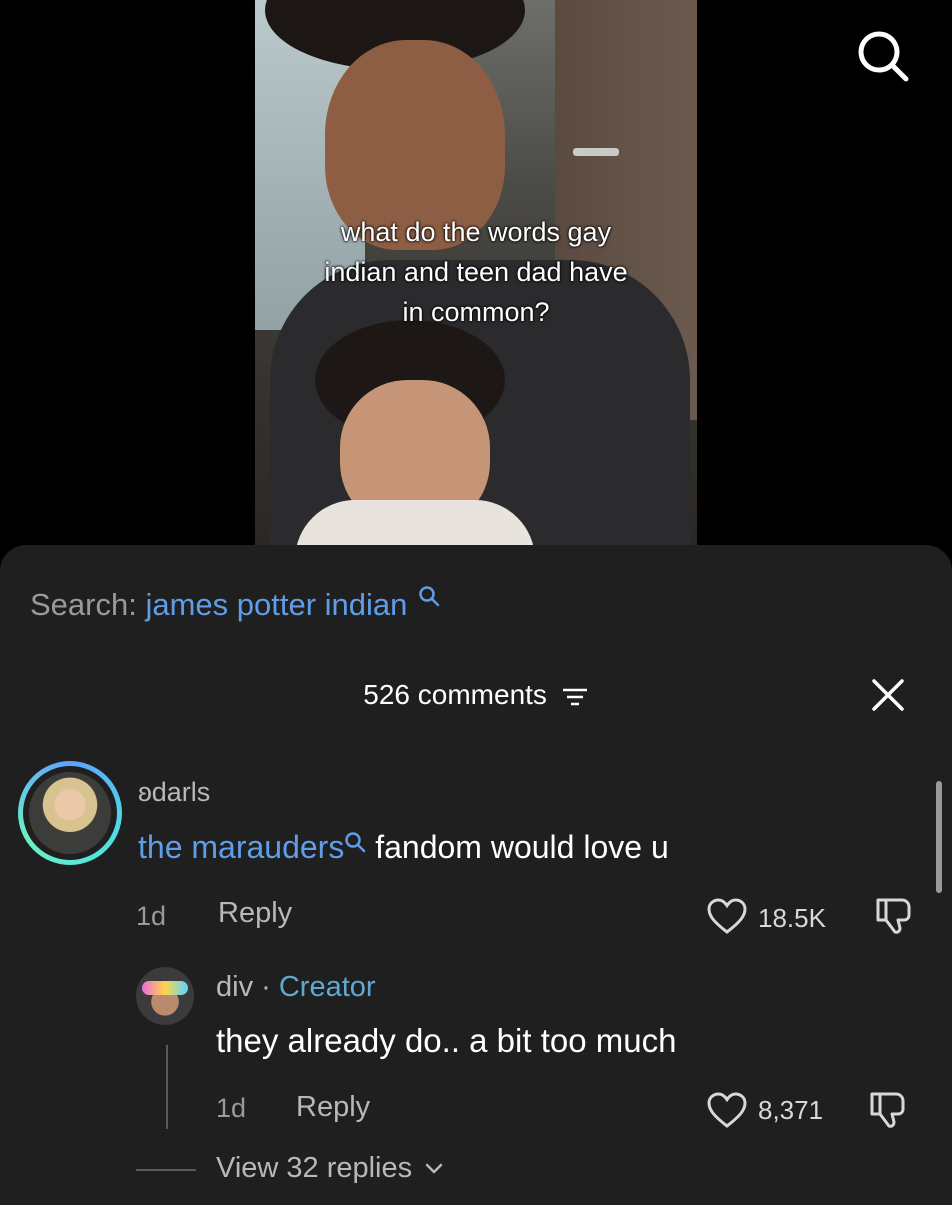 Image resolution: width=952 pixels, height=1205 pixels. What do you see at coordinates (174, 792) in the screenshot?
I see `comment-username: ʚdarls` at bounding box center [174, 792].